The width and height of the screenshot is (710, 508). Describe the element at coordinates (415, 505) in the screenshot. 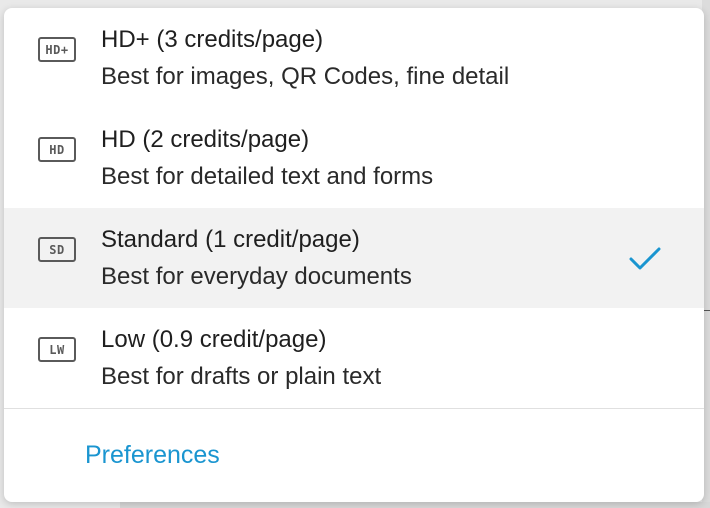

I see `background-bottom-edge` at that location.